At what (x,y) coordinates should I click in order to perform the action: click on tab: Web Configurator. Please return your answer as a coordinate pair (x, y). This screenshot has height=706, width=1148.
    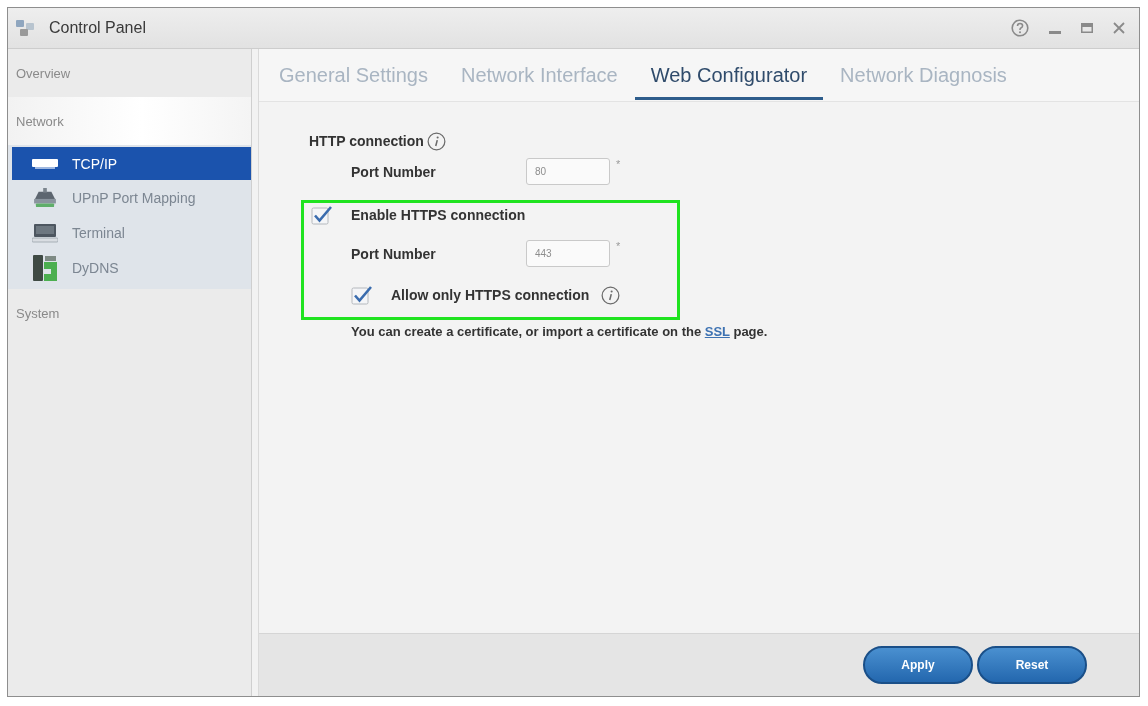
    Looking at the image, I should click on (729, 74).